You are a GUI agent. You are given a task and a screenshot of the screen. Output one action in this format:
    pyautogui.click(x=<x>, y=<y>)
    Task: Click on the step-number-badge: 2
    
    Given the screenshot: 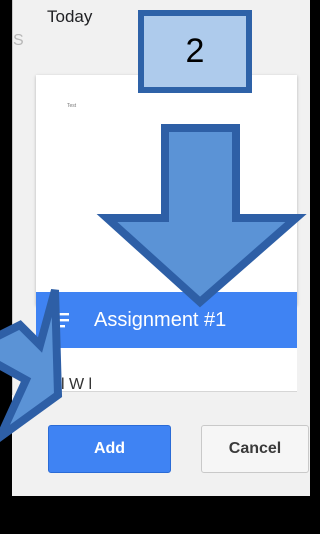 What is the action you would take?
    pyautogui.click(x=195, y=51)
    